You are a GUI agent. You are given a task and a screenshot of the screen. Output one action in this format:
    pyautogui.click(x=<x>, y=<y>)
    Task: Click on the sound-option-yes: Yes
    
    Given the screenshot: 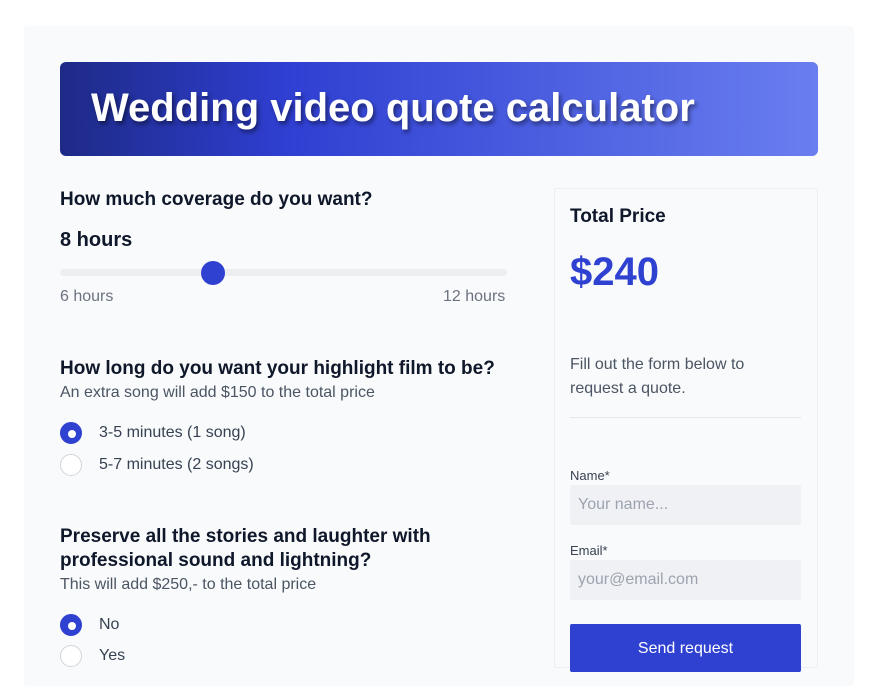 What is the action you would take?
    pyautogui.click(x=92, y=656)
    